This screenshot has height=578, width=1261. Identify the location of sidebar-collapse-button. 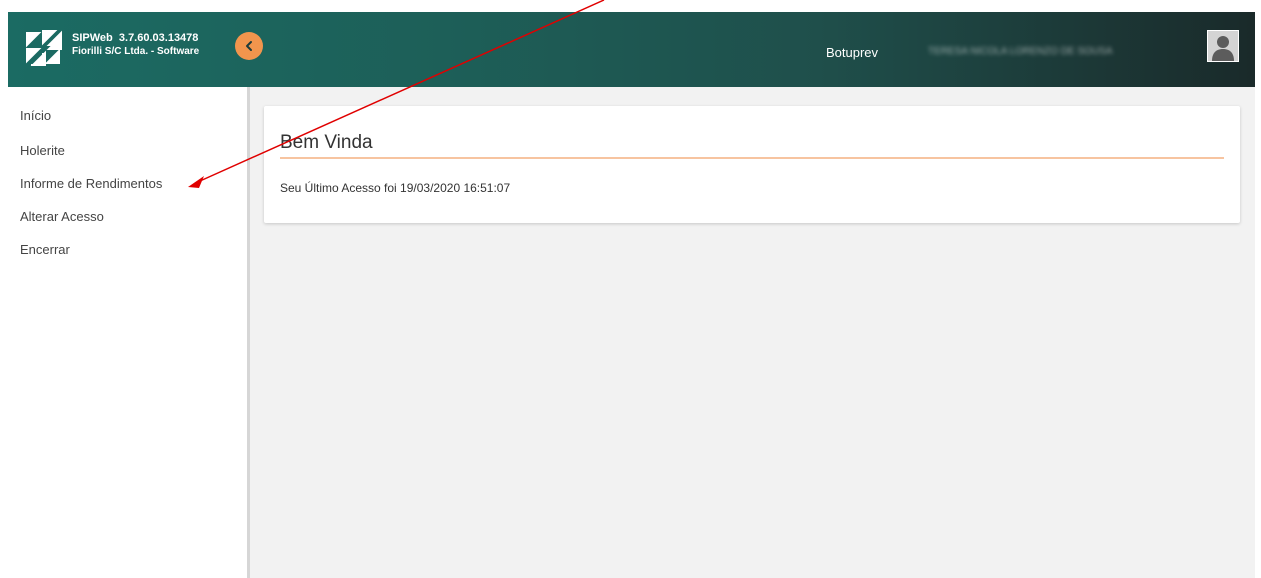
(249, 46).